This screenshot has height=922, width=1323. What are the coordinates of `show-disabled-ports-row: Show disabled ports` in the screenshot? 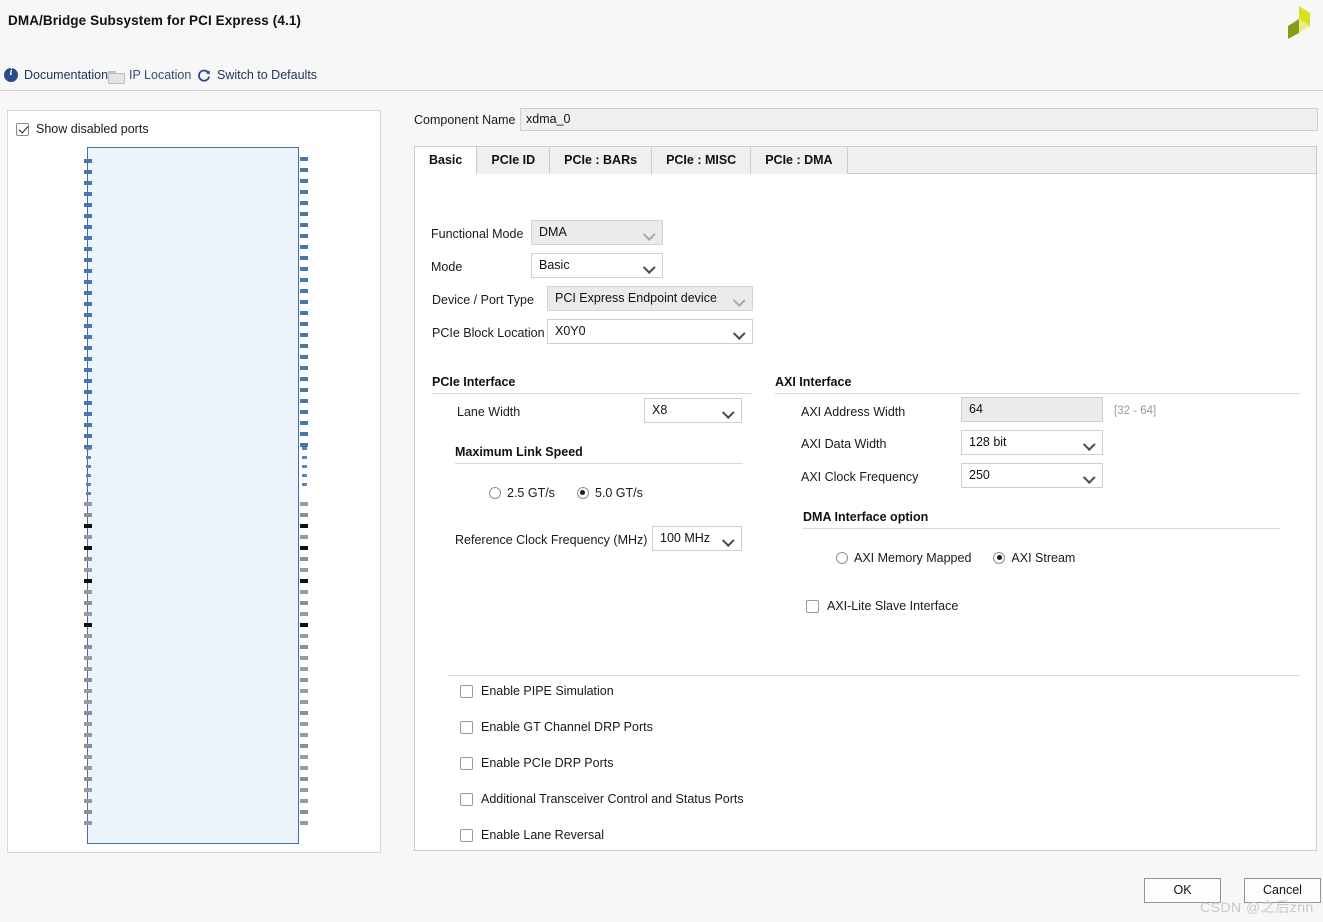 It's located at (82, 129).